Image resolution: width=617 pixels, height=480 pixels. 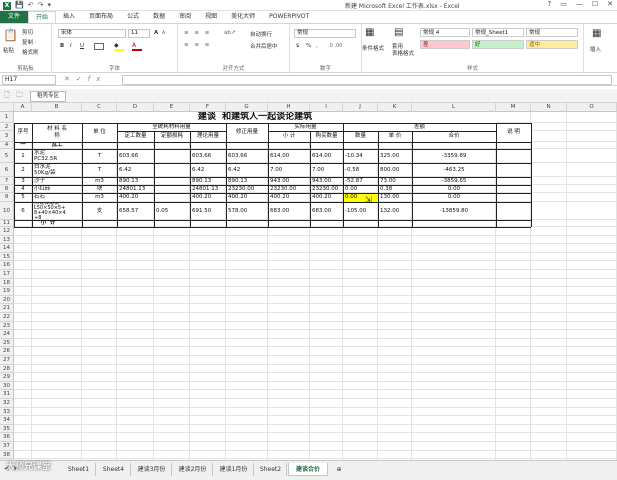 What do you see at coordinates (139, 33) in the screenshot?
I see `font-size-dropdown: 11` at bounding box center [139, 33].